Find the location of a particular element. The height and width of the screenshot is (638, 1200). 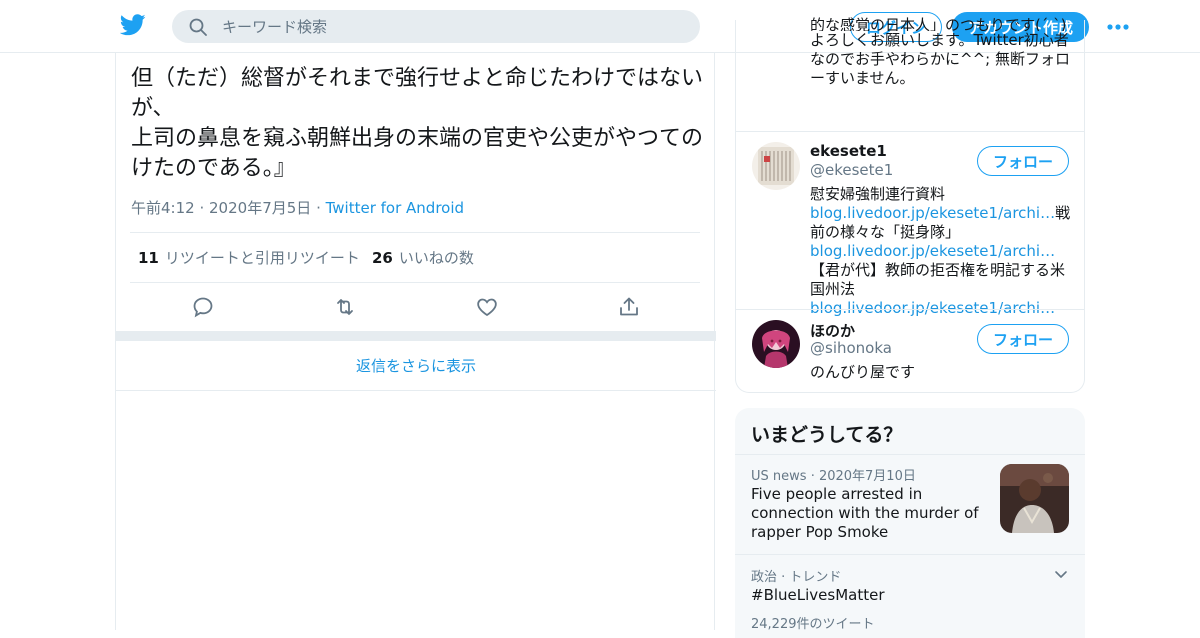

user-bio: のんびり屋です is located at coordinates (863, 372).